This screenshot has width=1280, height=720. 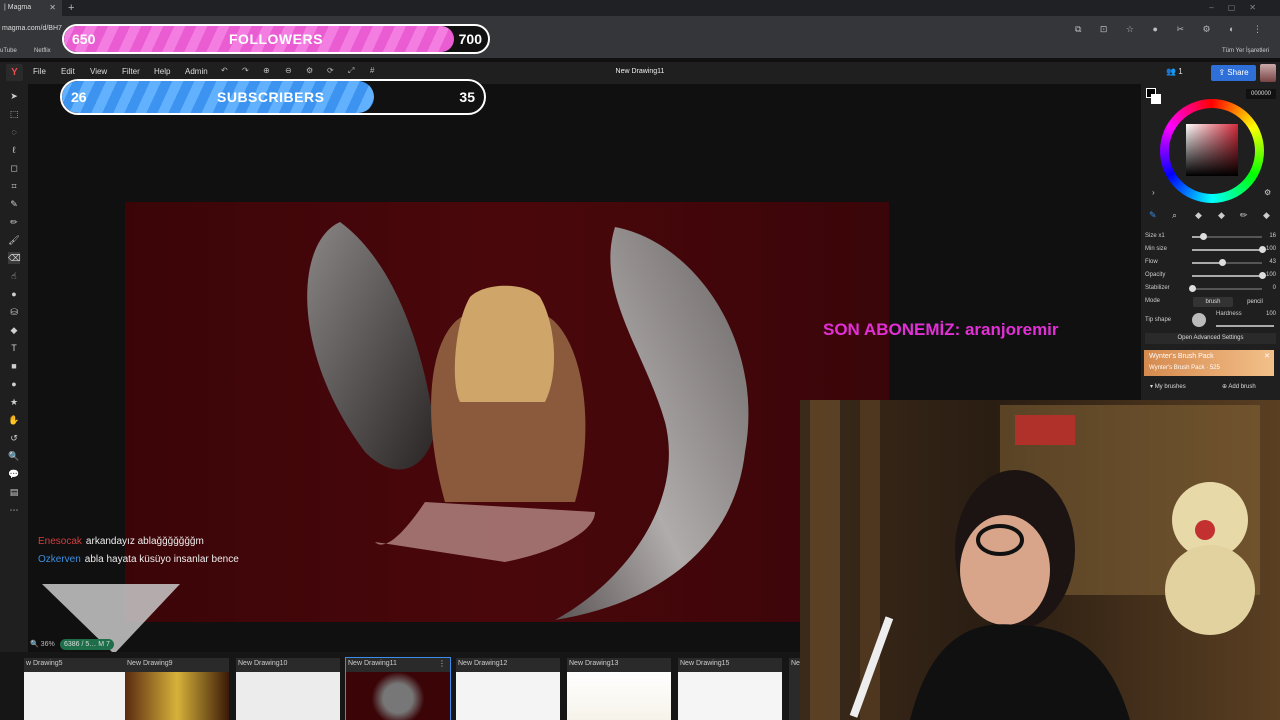 I want to click on menu-edit: Edit, so click(x=68, y=71).